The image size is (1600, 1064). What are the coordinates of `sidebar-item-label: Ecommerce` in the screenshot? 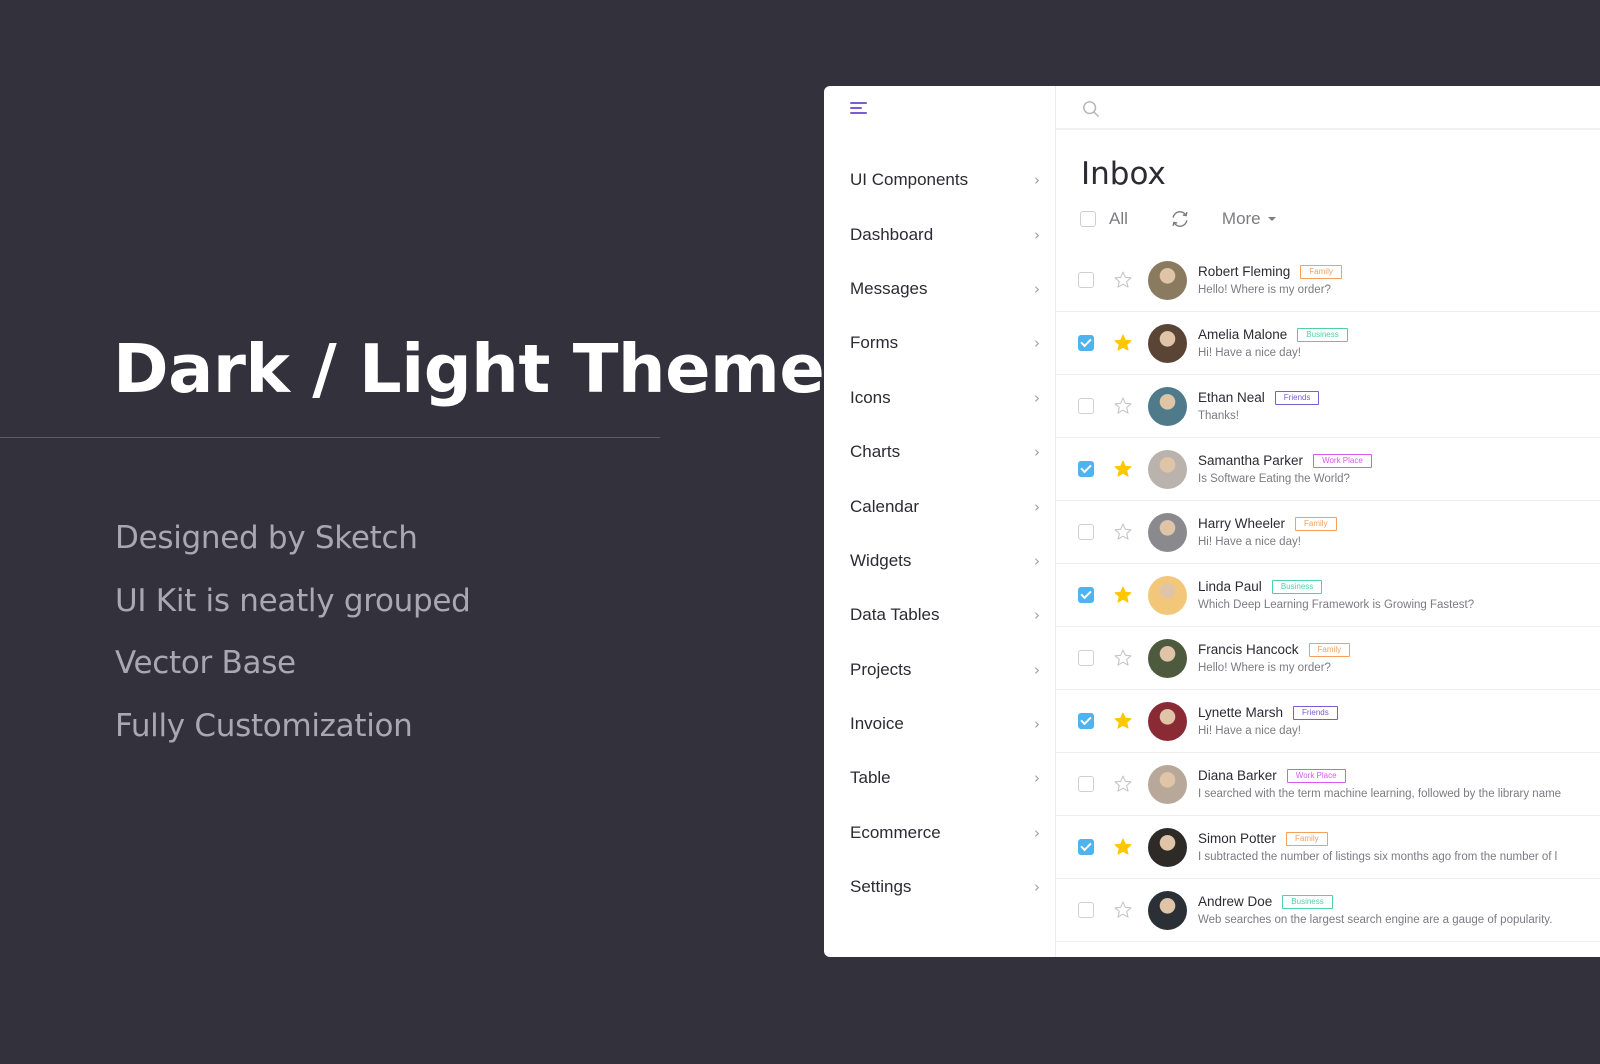 It's located at (895, 832).